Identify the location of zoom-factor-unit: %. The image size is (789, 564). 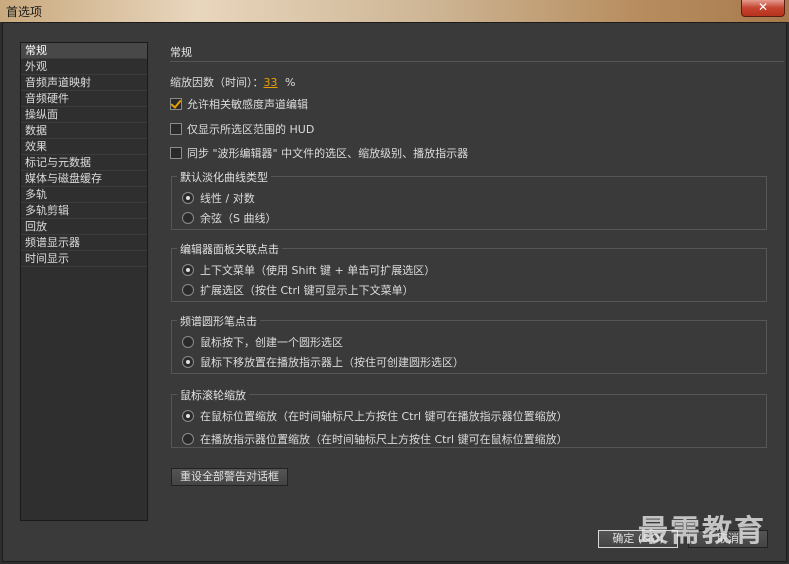
(290, 82).